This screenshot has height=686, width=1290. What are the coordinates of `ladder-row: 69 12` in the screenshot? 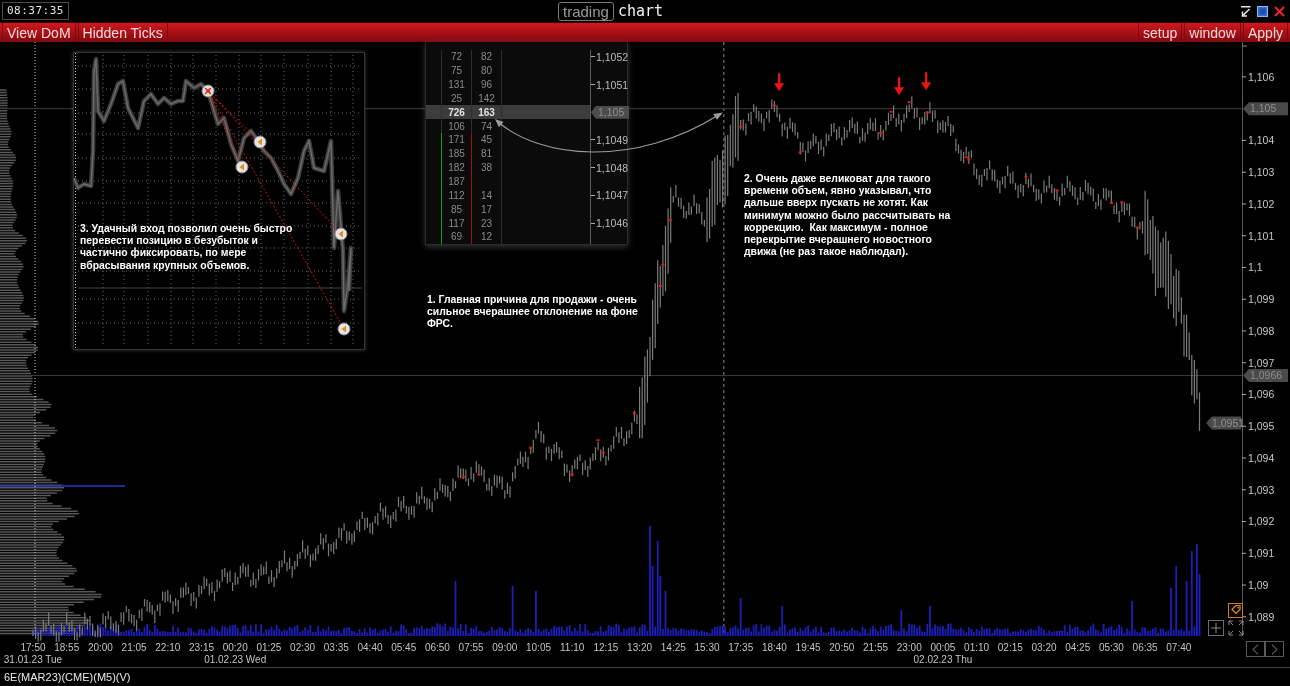 It's located at (526, 236).